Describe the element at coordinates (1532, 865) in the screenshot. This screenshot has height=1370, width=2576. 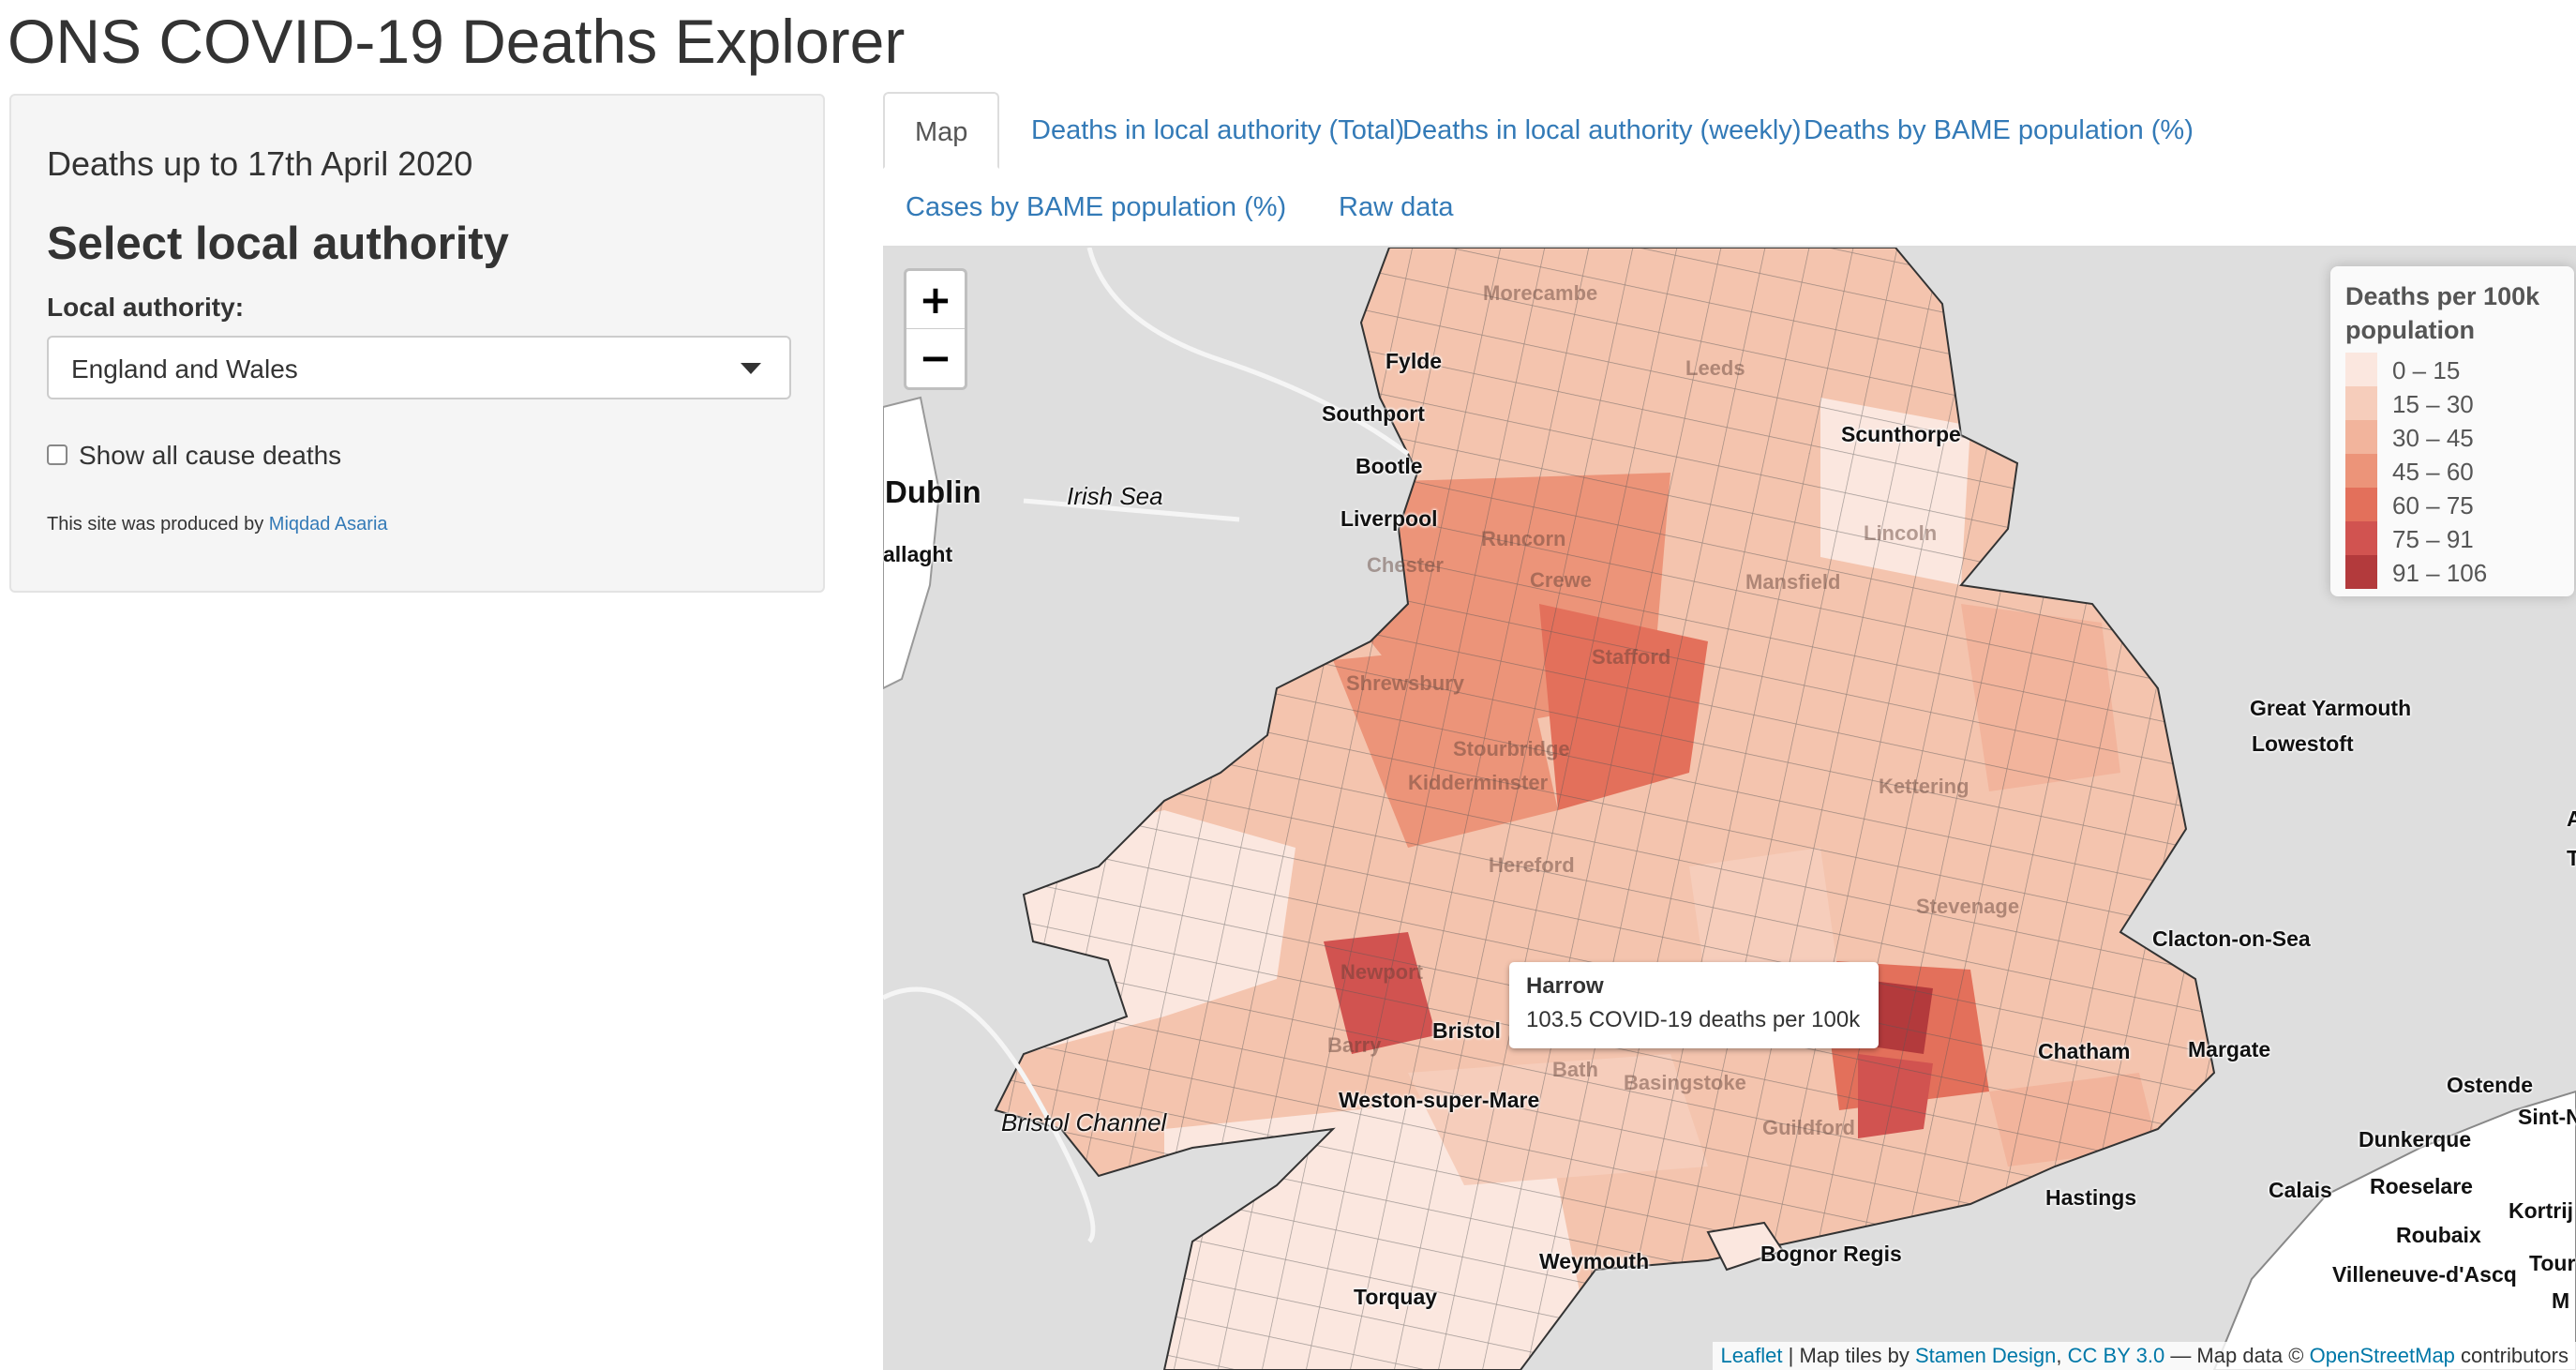
I see `town-label: Hereford` at that location.